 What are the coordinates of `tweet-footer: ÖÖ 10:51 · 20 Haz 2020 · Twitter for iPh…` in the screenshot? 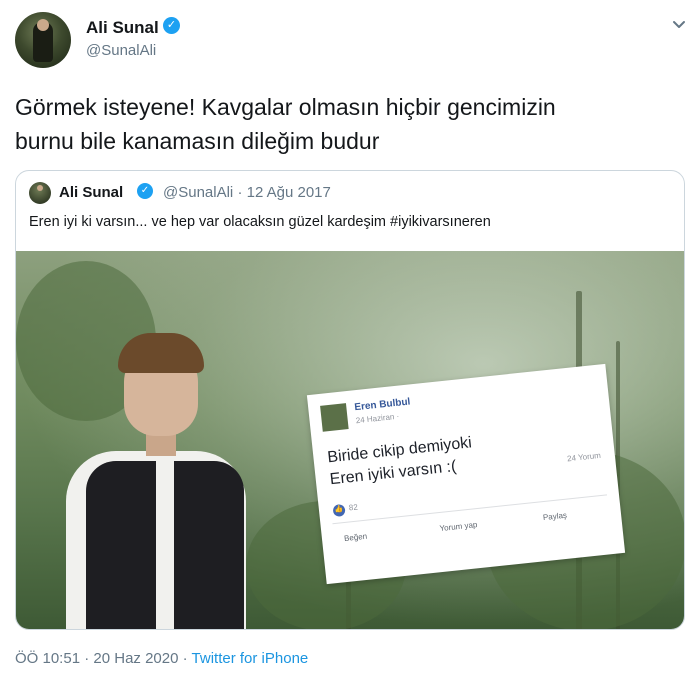 It's located at (161, 658).